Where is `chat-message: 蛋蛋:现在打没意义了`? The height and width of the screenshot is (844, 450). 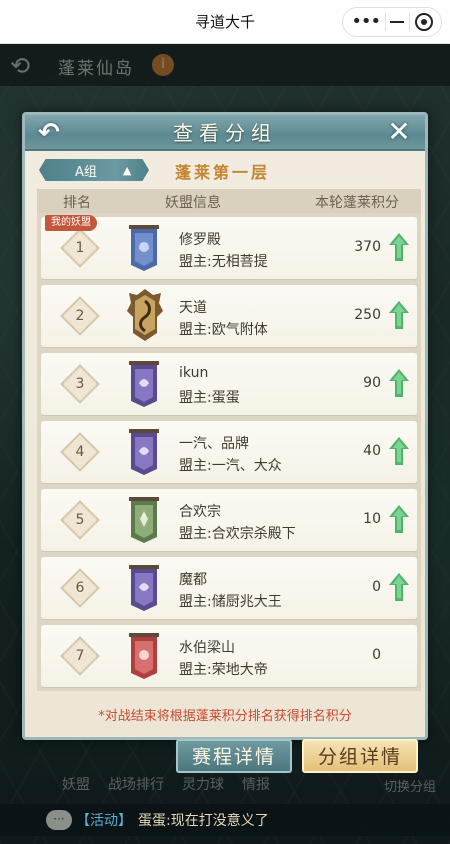
chat-message: 蛋蛋:现在打没意义了 is located at coordinates (203, 821).